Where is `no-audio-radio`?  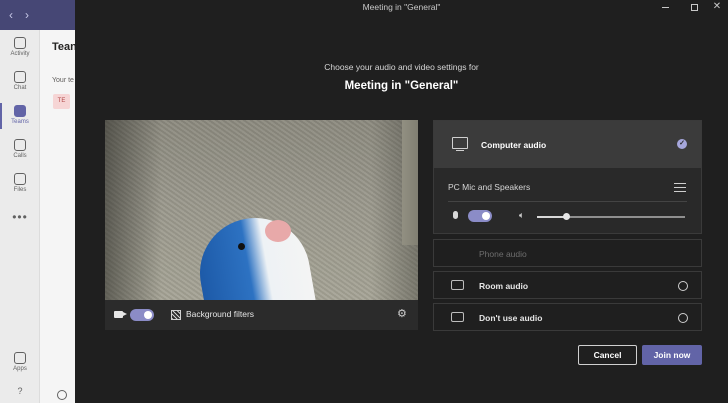 no-audio-radio is located at coordinates (683, 318).